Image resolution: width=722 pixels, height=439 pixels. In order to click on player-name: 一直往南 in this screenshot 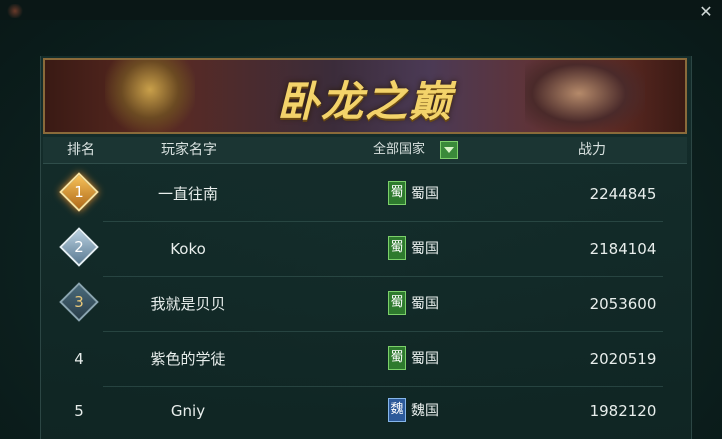, I will do `click(187, 194)`.